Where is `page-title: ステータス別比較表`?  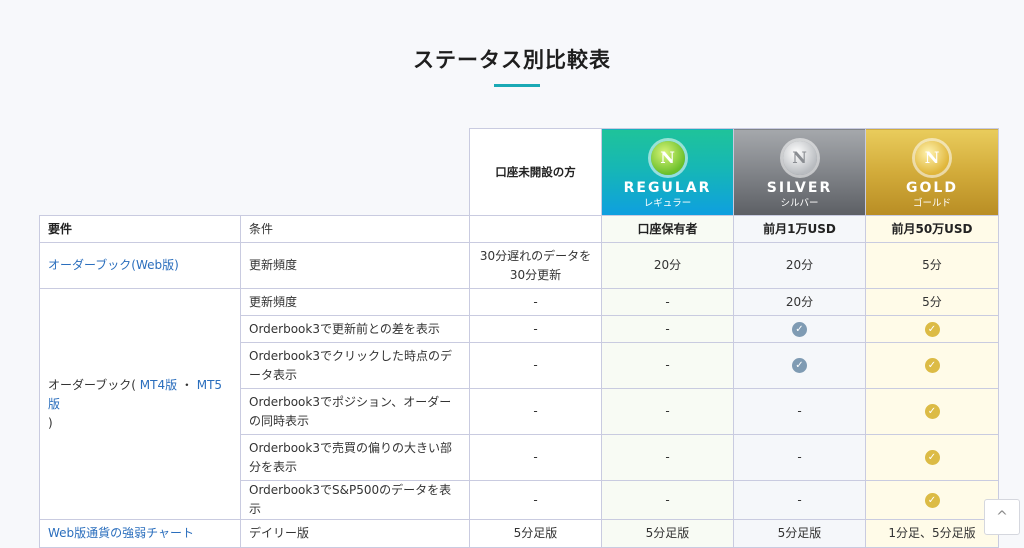 page-title: ステータス別比較表 is located at coordinates (512, 60).